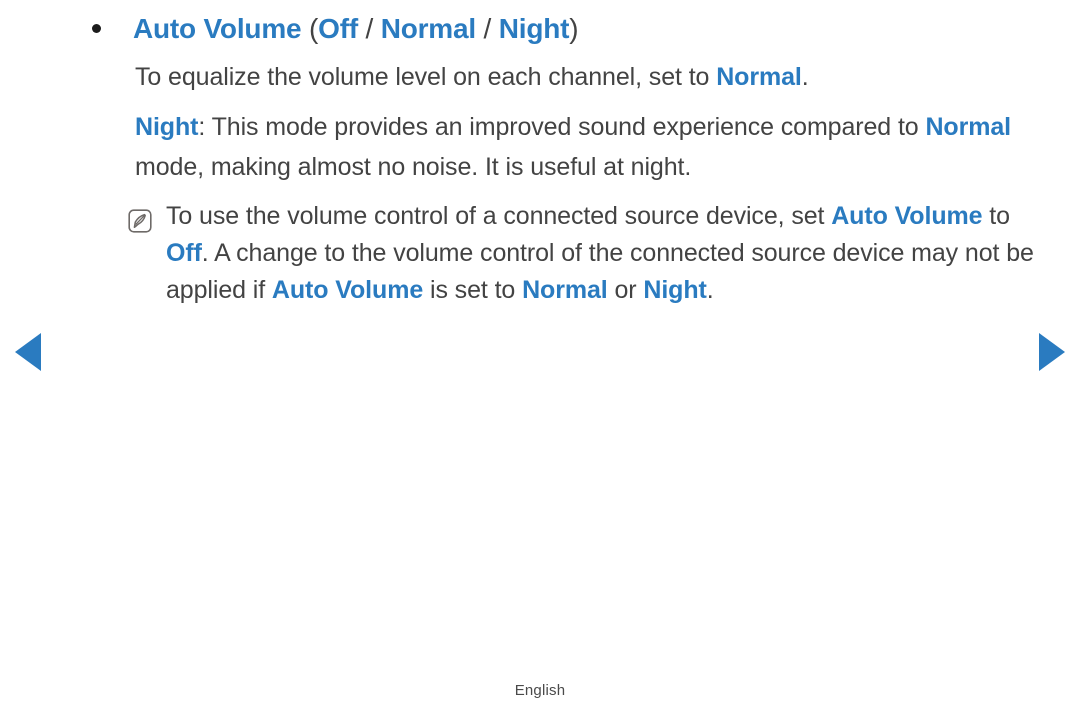 This screenshot has width=1080, height=705. What do you see at coordinates (625, 290) in the screenshot?
I see `note-seg-5: or` at bounding box center [625, 290].